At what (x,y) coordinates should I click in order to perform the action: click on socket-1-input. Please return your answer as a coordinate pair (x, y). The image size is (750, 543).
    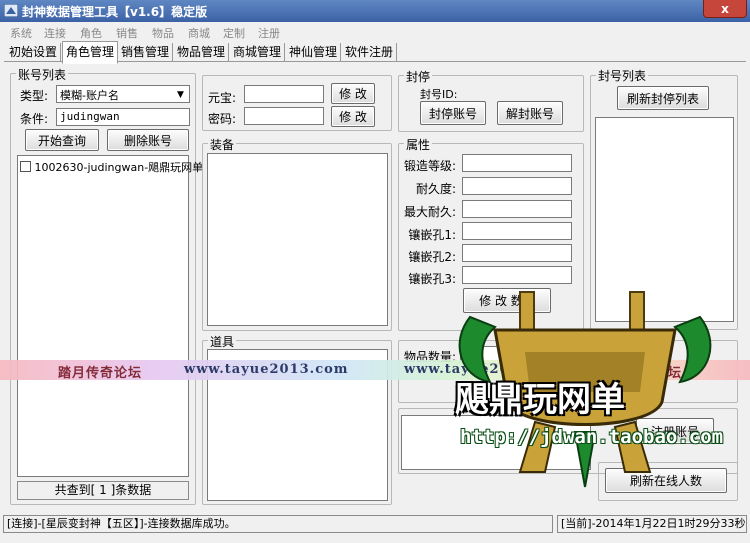
    Looking at the image, I should click on (517, 231).